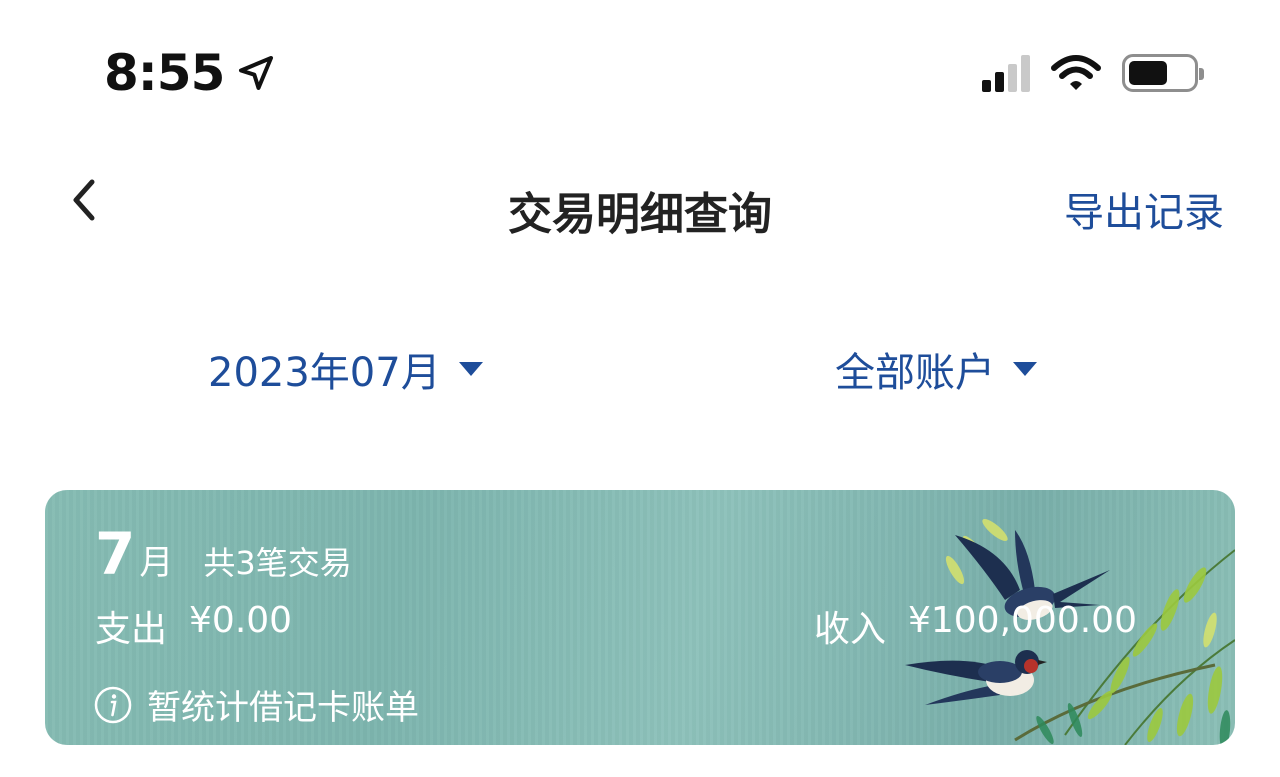  I want to click on location-arrow-icon, so click(256, 73).